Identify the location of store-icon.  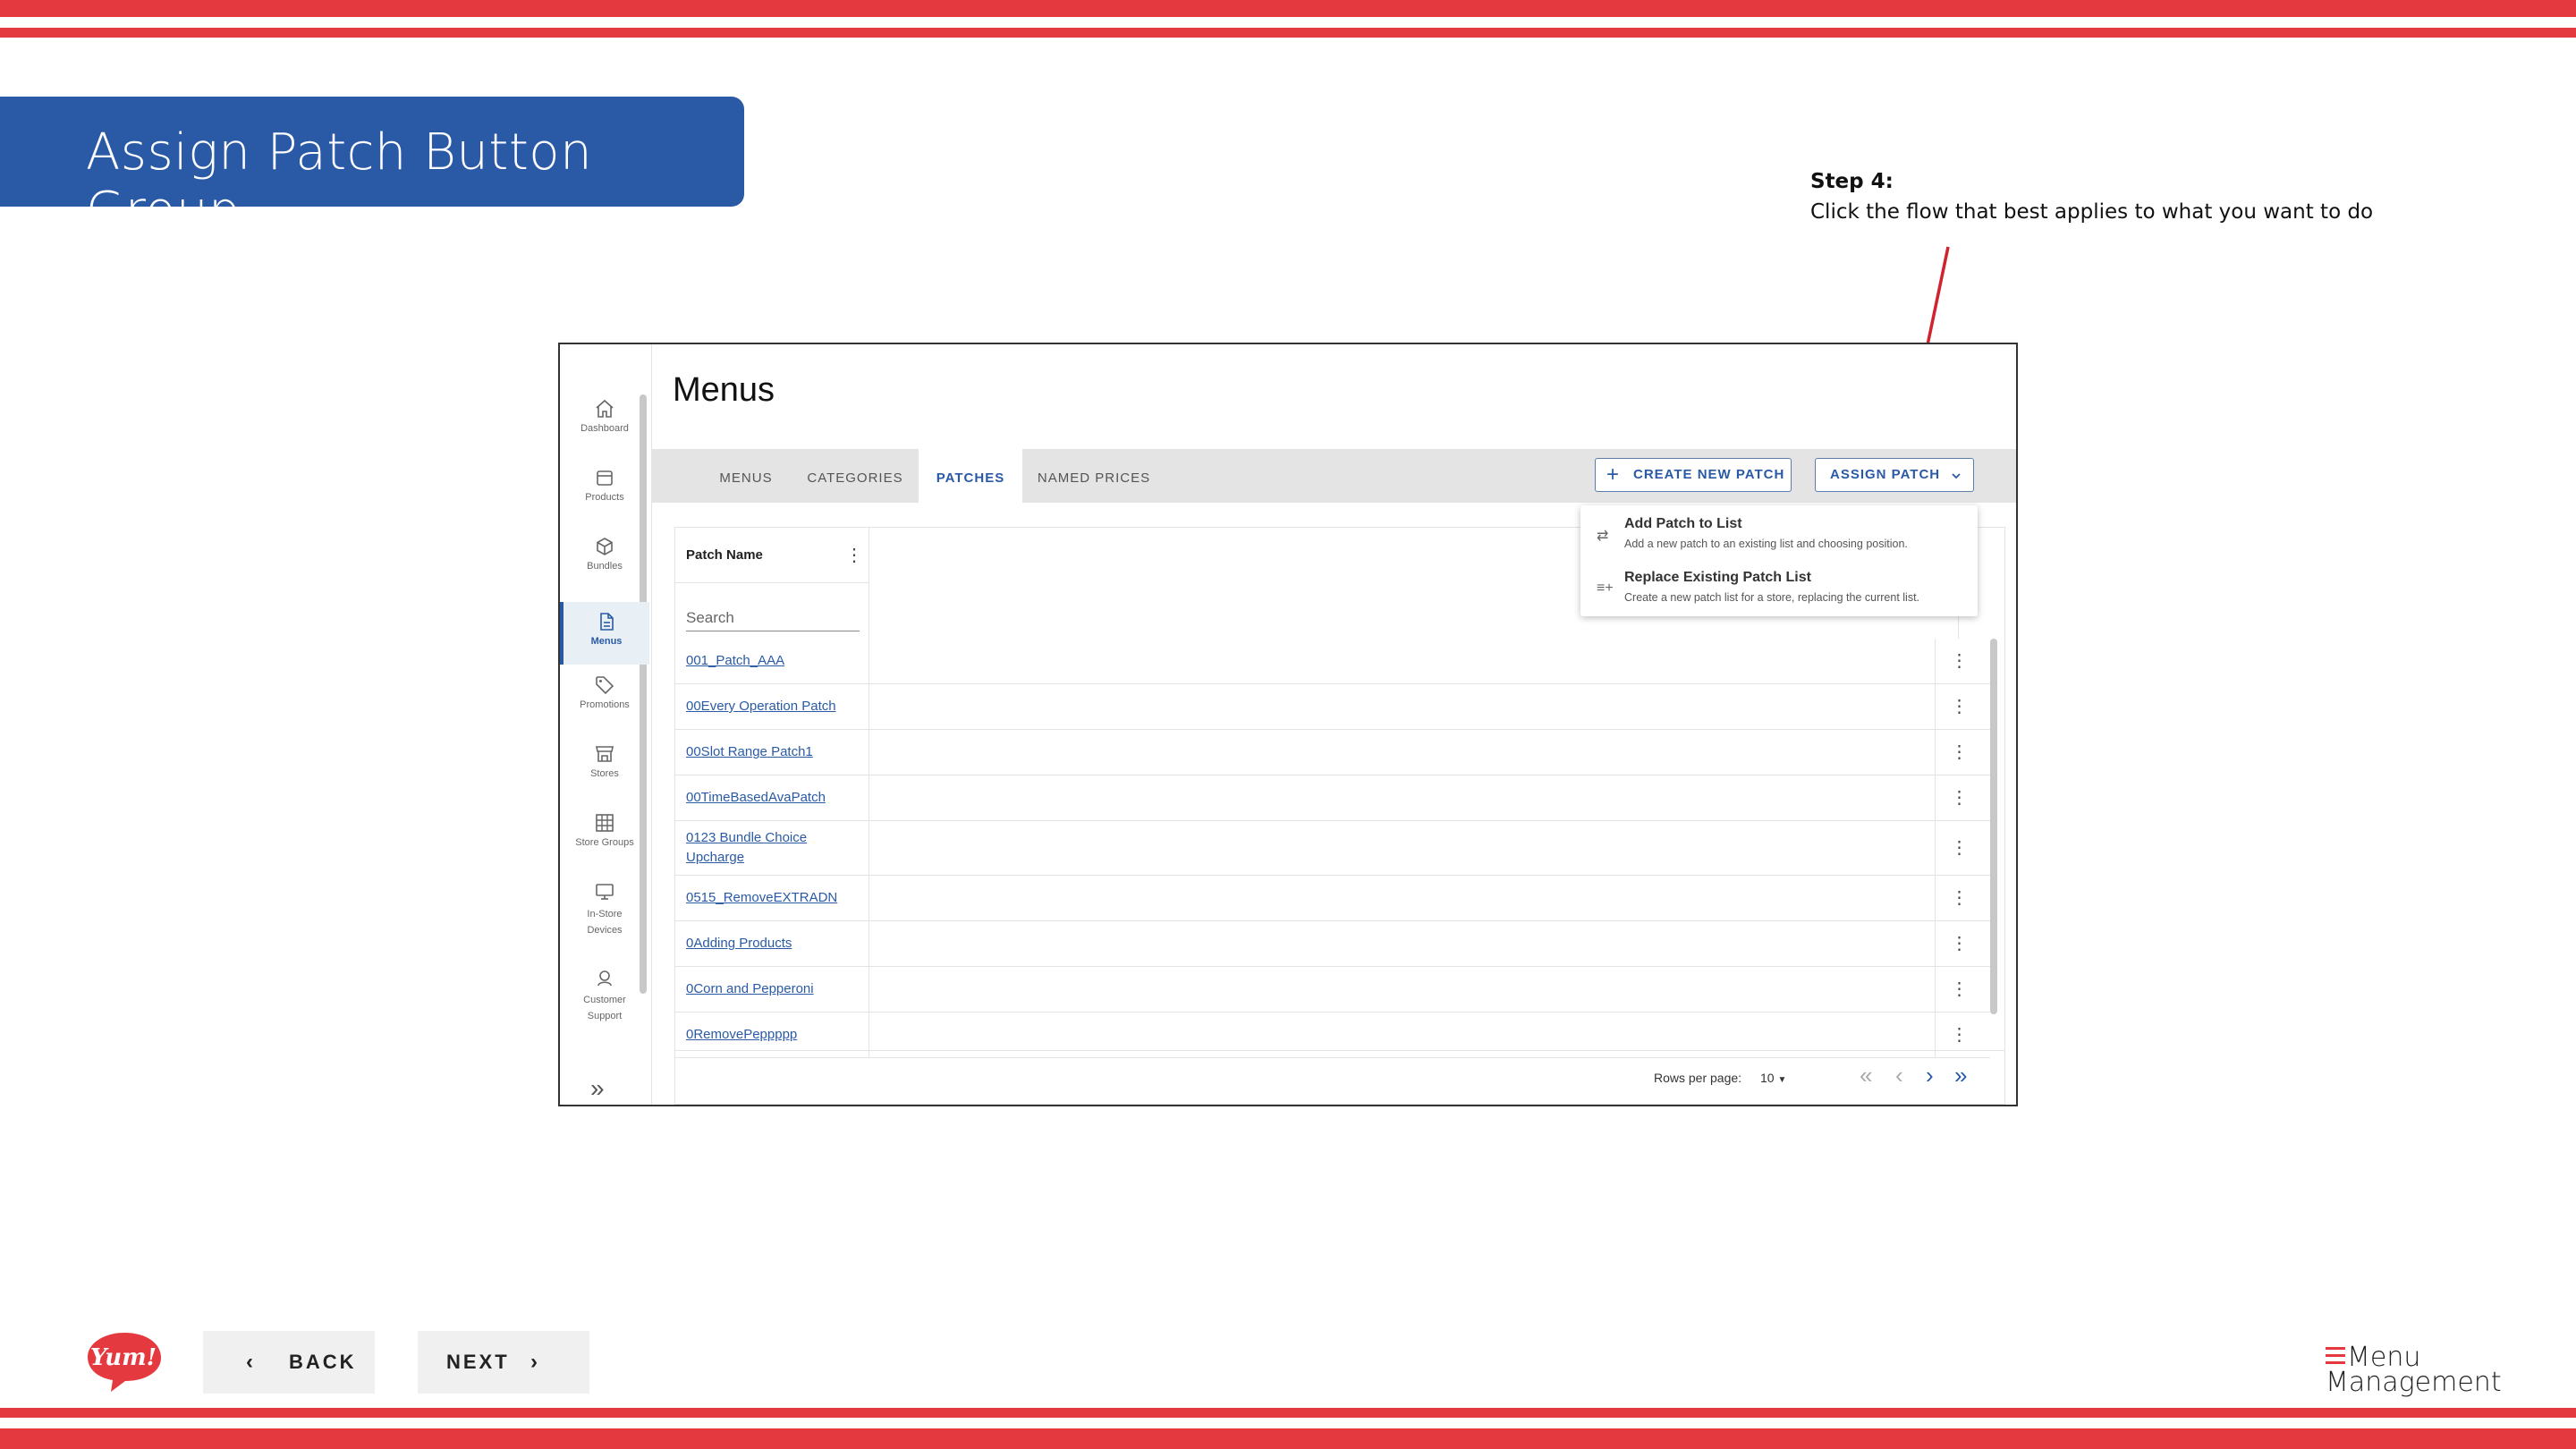
(605, 754).